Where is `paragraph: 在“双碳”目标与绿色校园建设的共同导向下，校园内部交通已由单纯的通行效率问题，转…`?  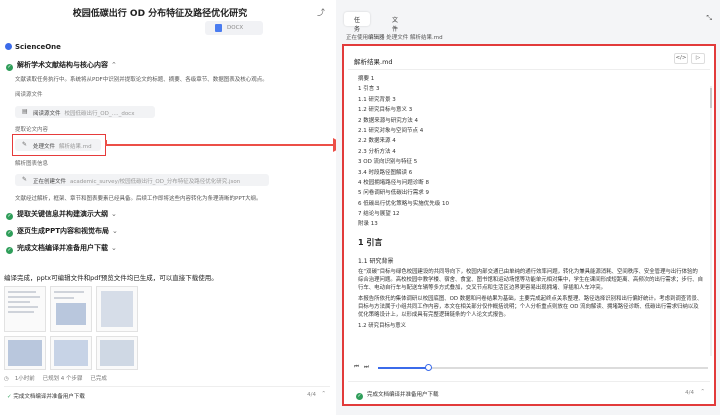
paragraph: 在“双碳”目标与绿色校园建设的共同导向下，校园内部交通已由单纯的通行效率问题，转… is located at coordinates (530, 280).